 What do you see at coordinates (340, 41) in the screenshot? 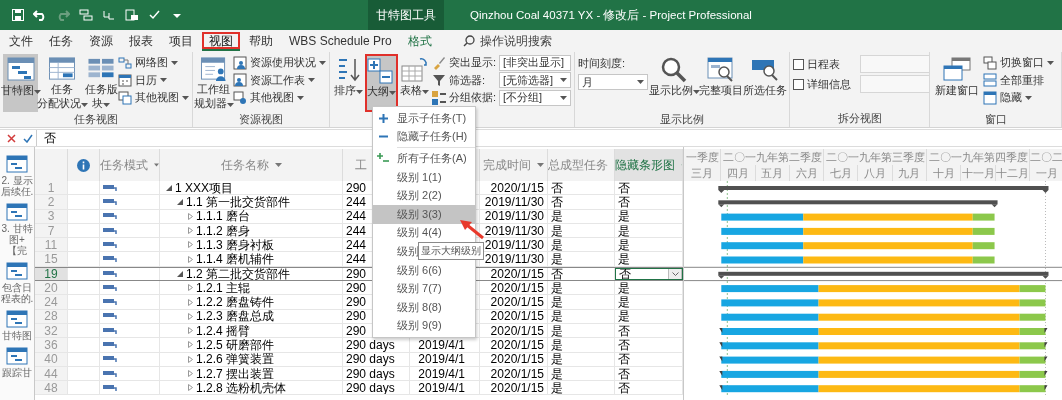
I see `ribbon-tab: WBS Schedule Pro` at bounding box center [340, 41].